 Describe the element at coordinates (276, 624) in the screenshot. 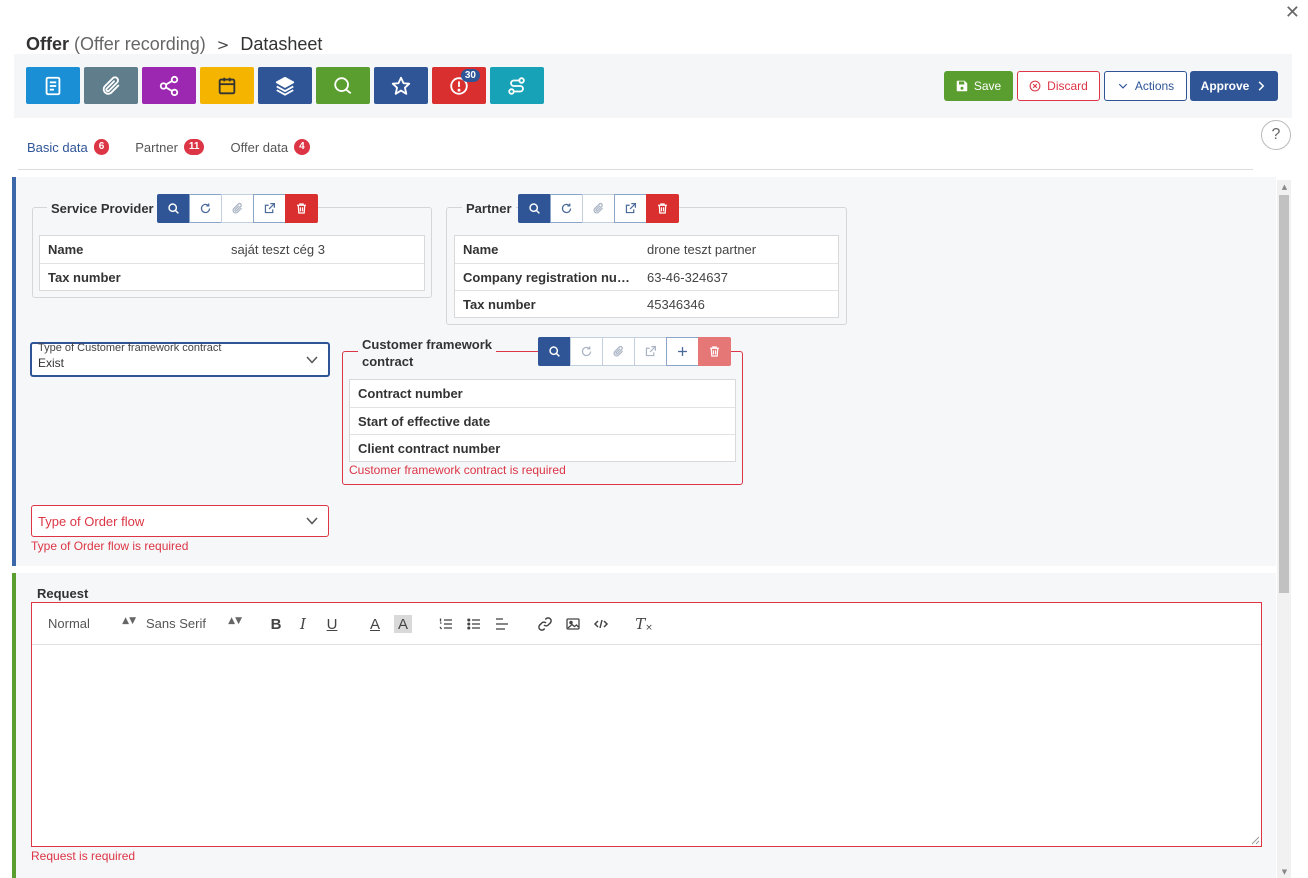

I see `bold-button: B` at that location.